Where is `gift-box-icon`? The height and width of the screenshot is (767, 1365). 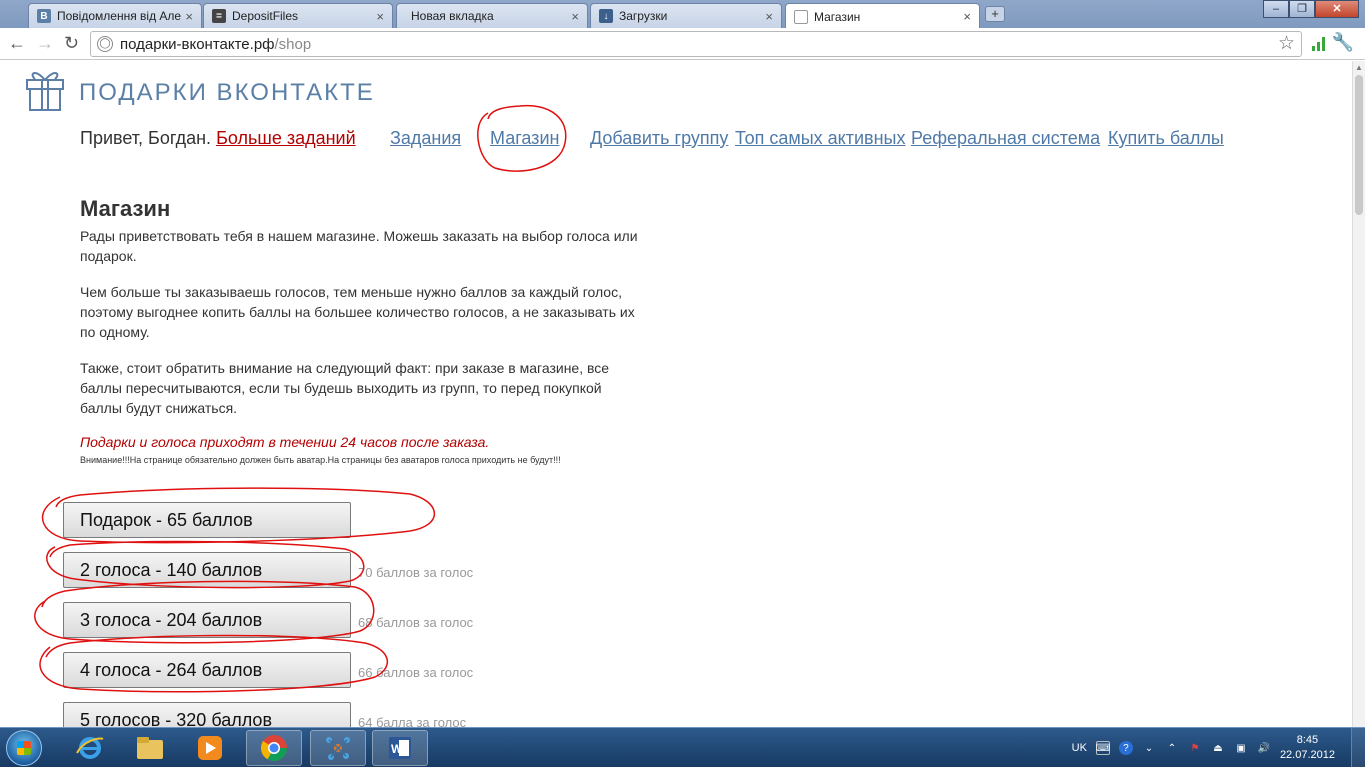
gift-box-icon is located at coordinates (45, 91).